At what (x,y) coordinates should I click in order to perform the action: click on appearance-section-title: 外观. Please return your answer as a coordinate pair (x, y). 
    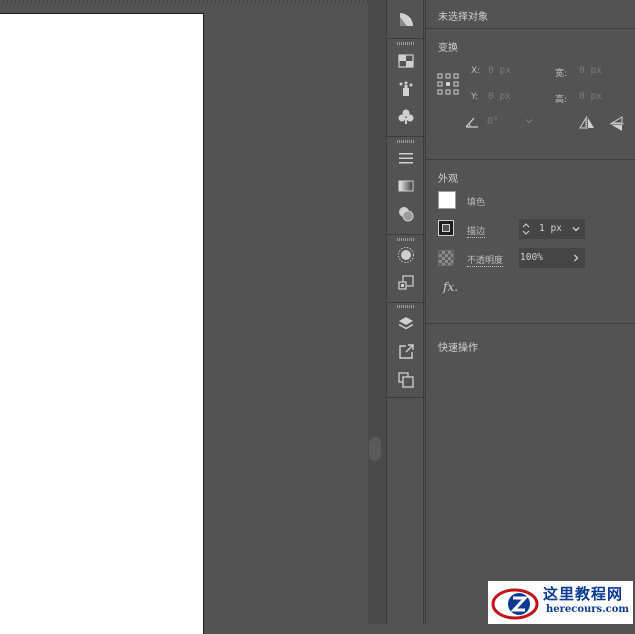
    Looking at the image, I should click on (448, 179).